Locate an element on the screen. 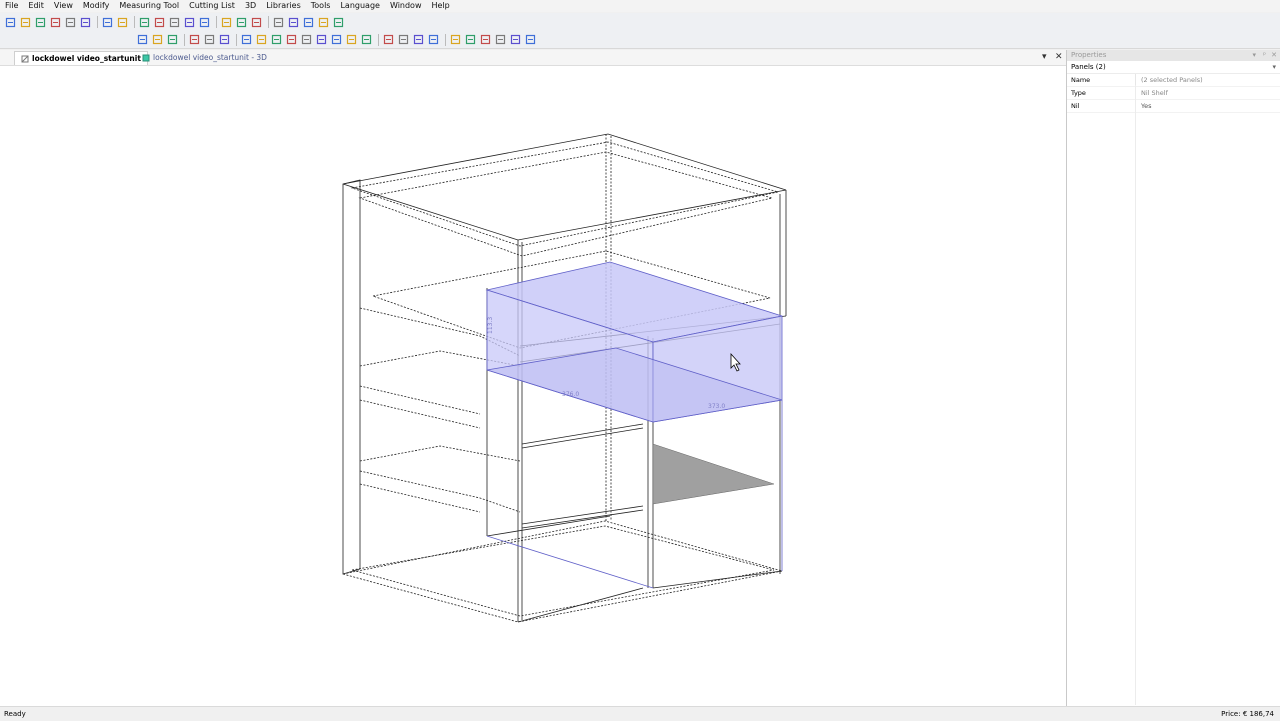 The image size is (1280, 721). dimension-label: 373.0 is located at coordinates (716, 406).